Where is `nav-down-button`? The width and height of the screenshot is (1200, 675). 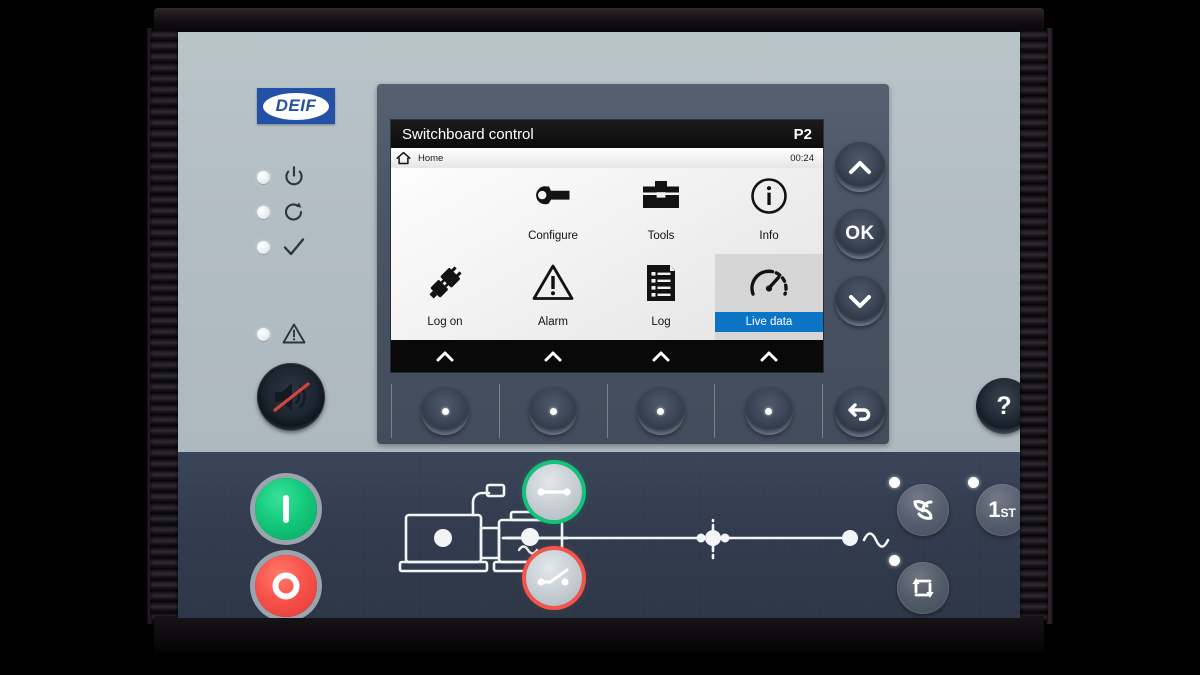
nav-down-button is located at coordinates (860, 301).